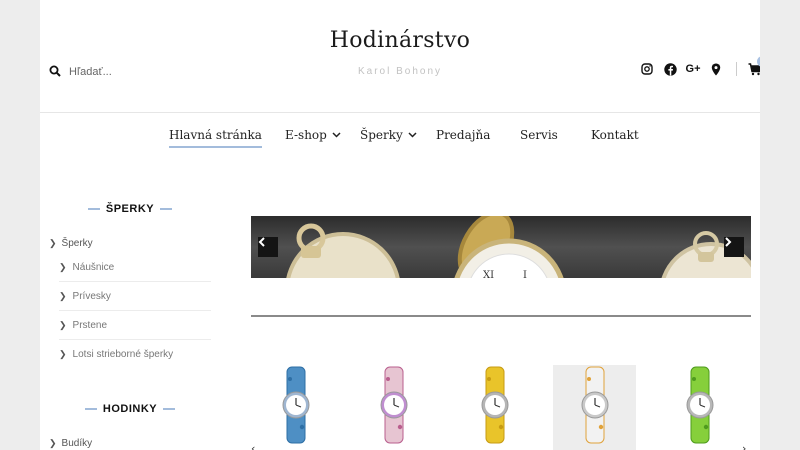  I want to click on nav-item-kontakt: Kontakt, so click(615, 135).